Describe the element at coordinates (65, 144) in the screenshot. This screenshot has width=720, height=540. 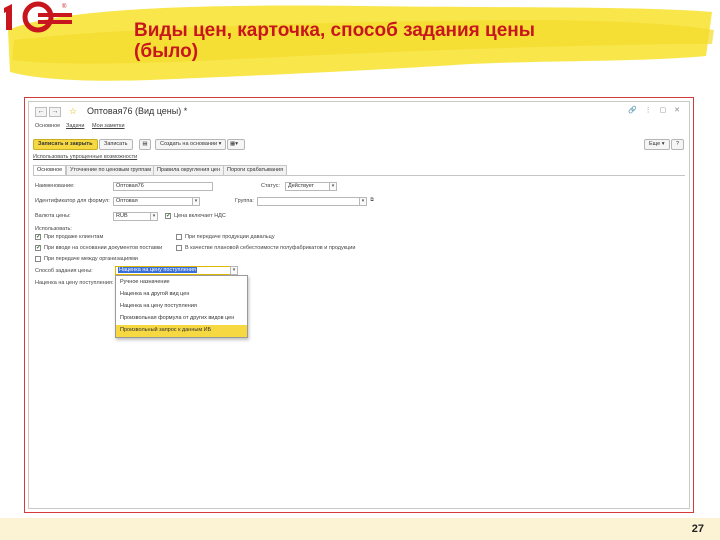
I see `save-and-close-button: Записать и закрыть` at that location.